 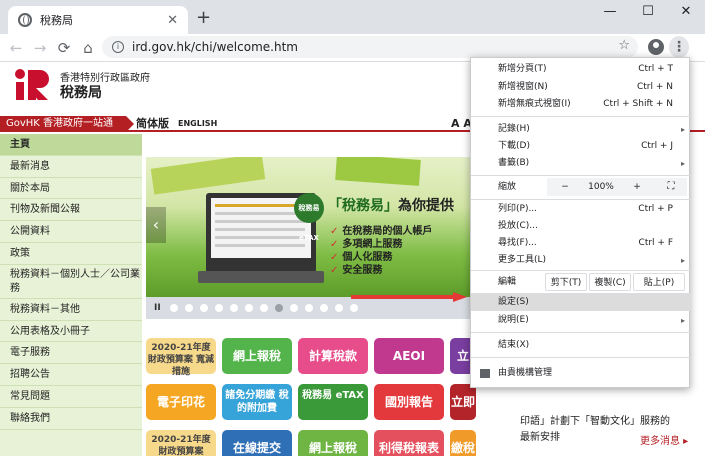 I want to click on url-text: ird.gov.hk/chi/welcome.htm, so click(x=215, y=47).